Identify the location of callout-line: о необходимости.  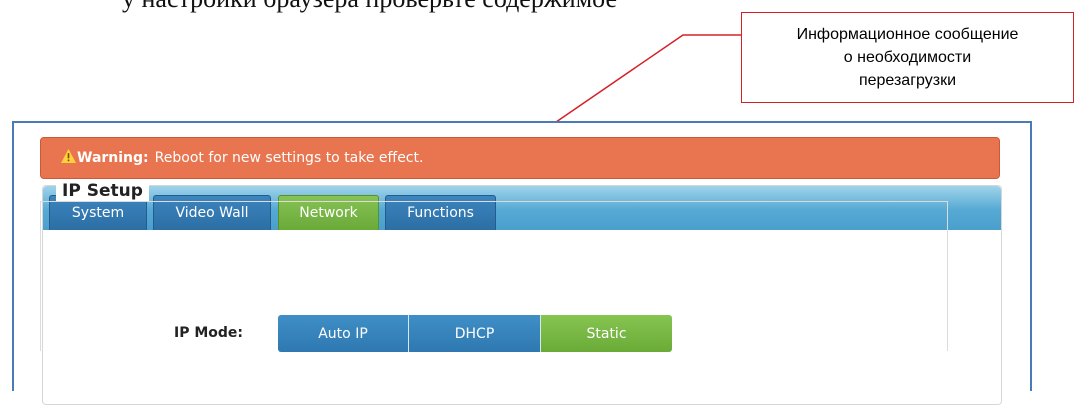
(907, 57).